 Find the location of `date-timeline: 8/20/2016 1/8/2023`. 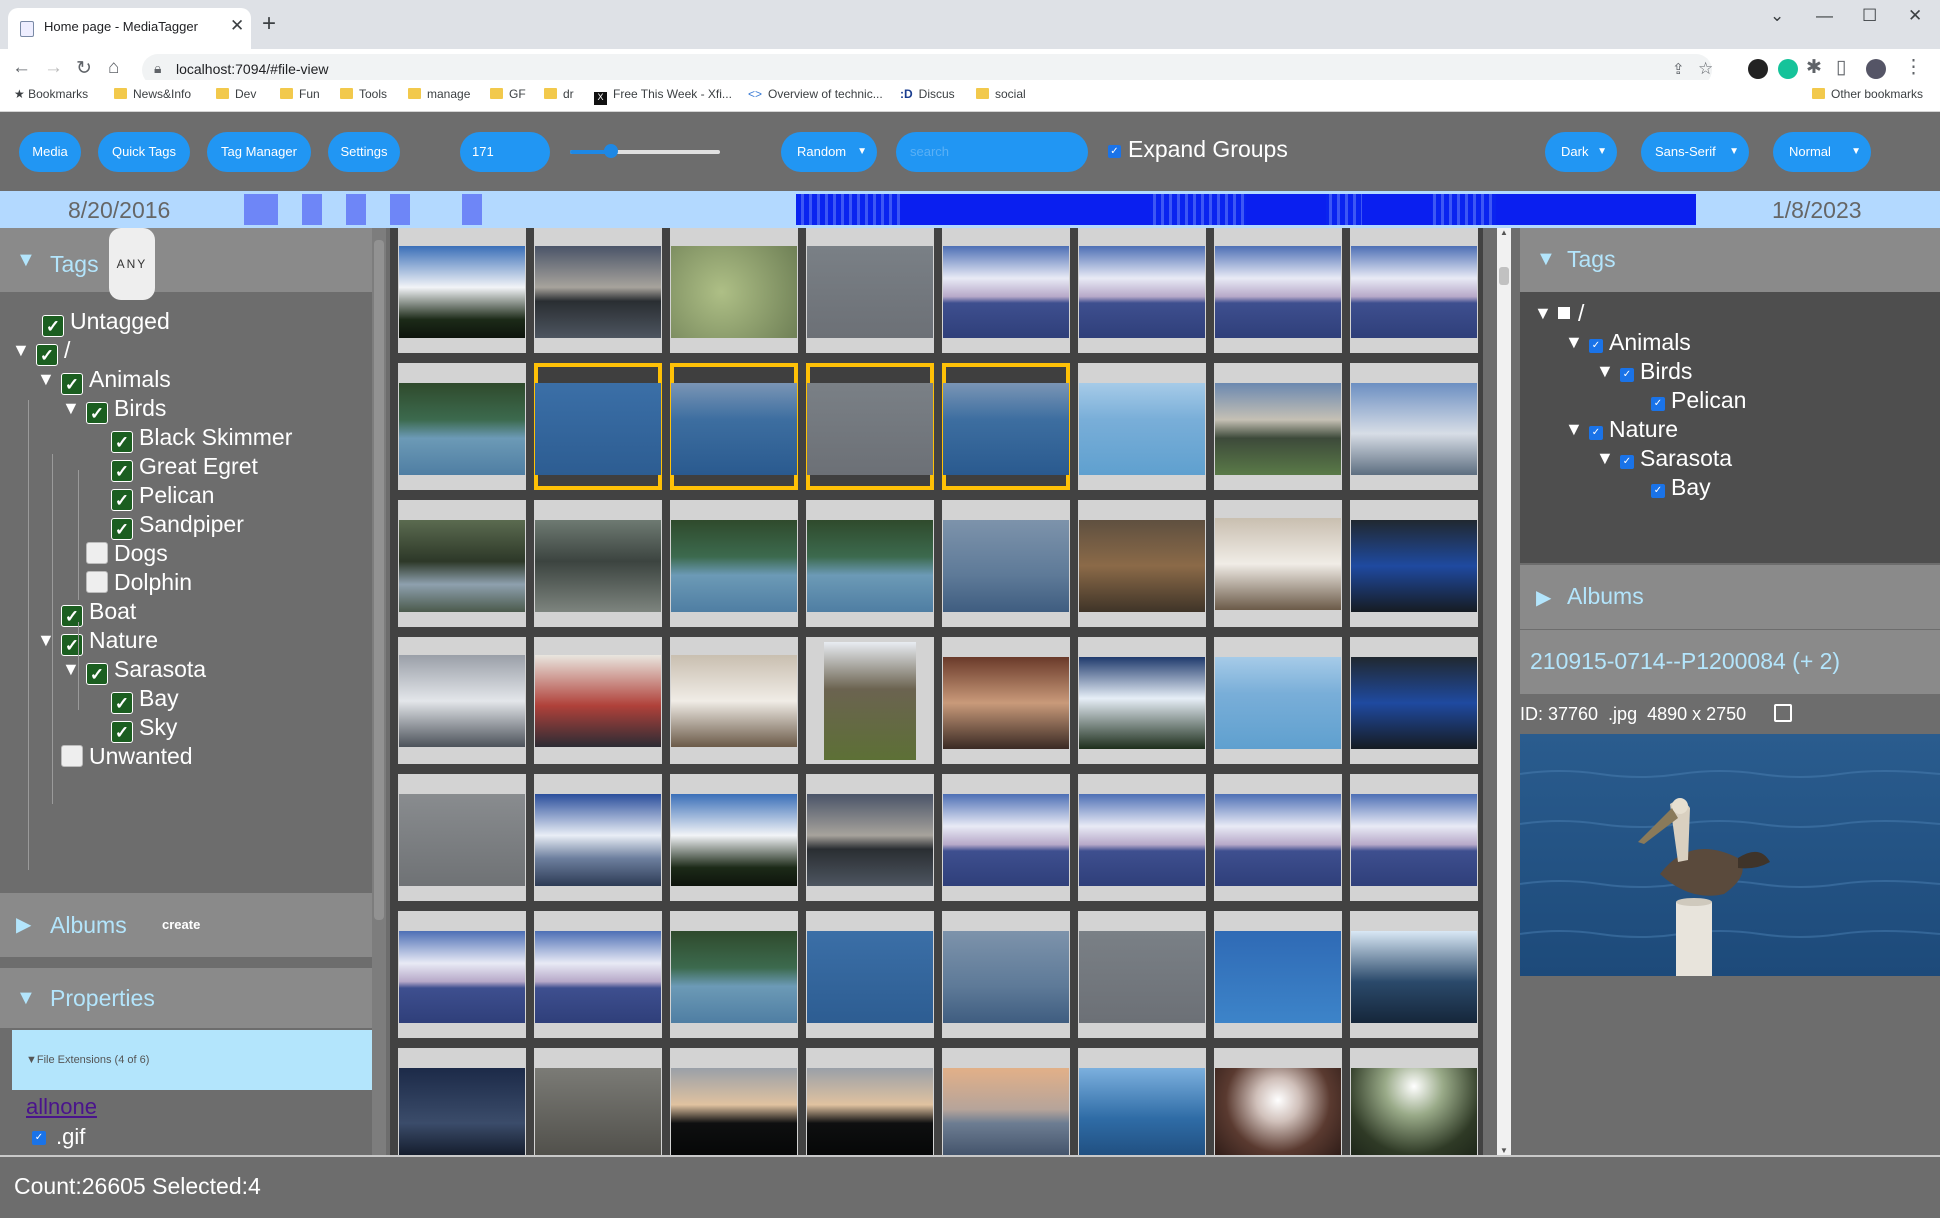

date-timeline: 8/20/2016 1/8/2023 is located at coordinates (970, 209).